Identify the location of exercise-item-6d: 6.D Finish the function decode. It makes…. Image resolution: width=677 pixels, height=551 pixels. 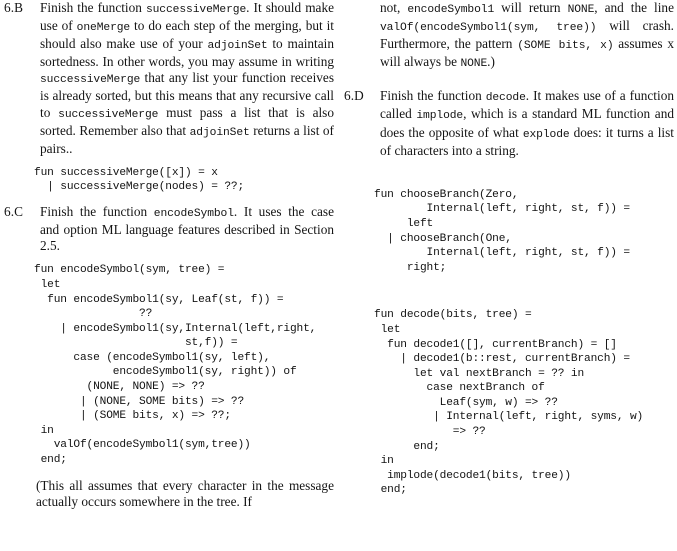
(509, 123).